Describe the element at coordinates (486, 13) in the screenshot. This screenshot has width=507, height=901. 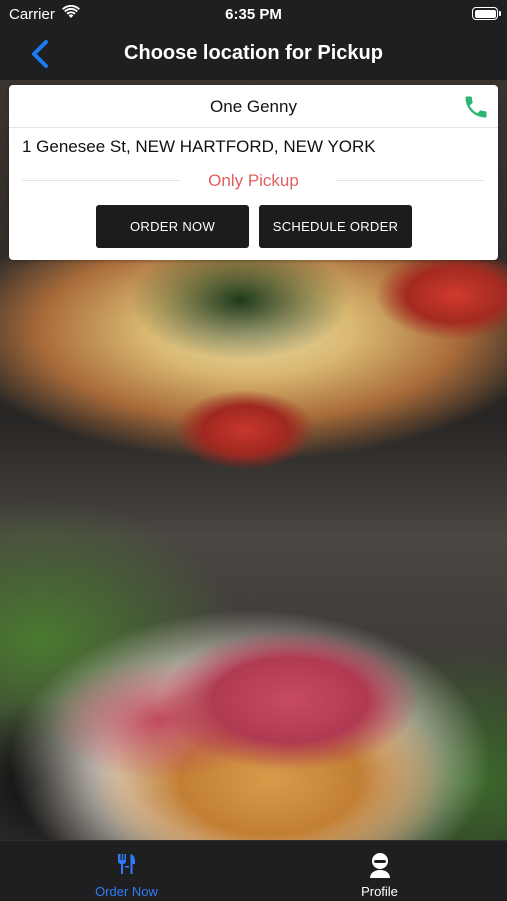
I see `battery-icon` at that location.